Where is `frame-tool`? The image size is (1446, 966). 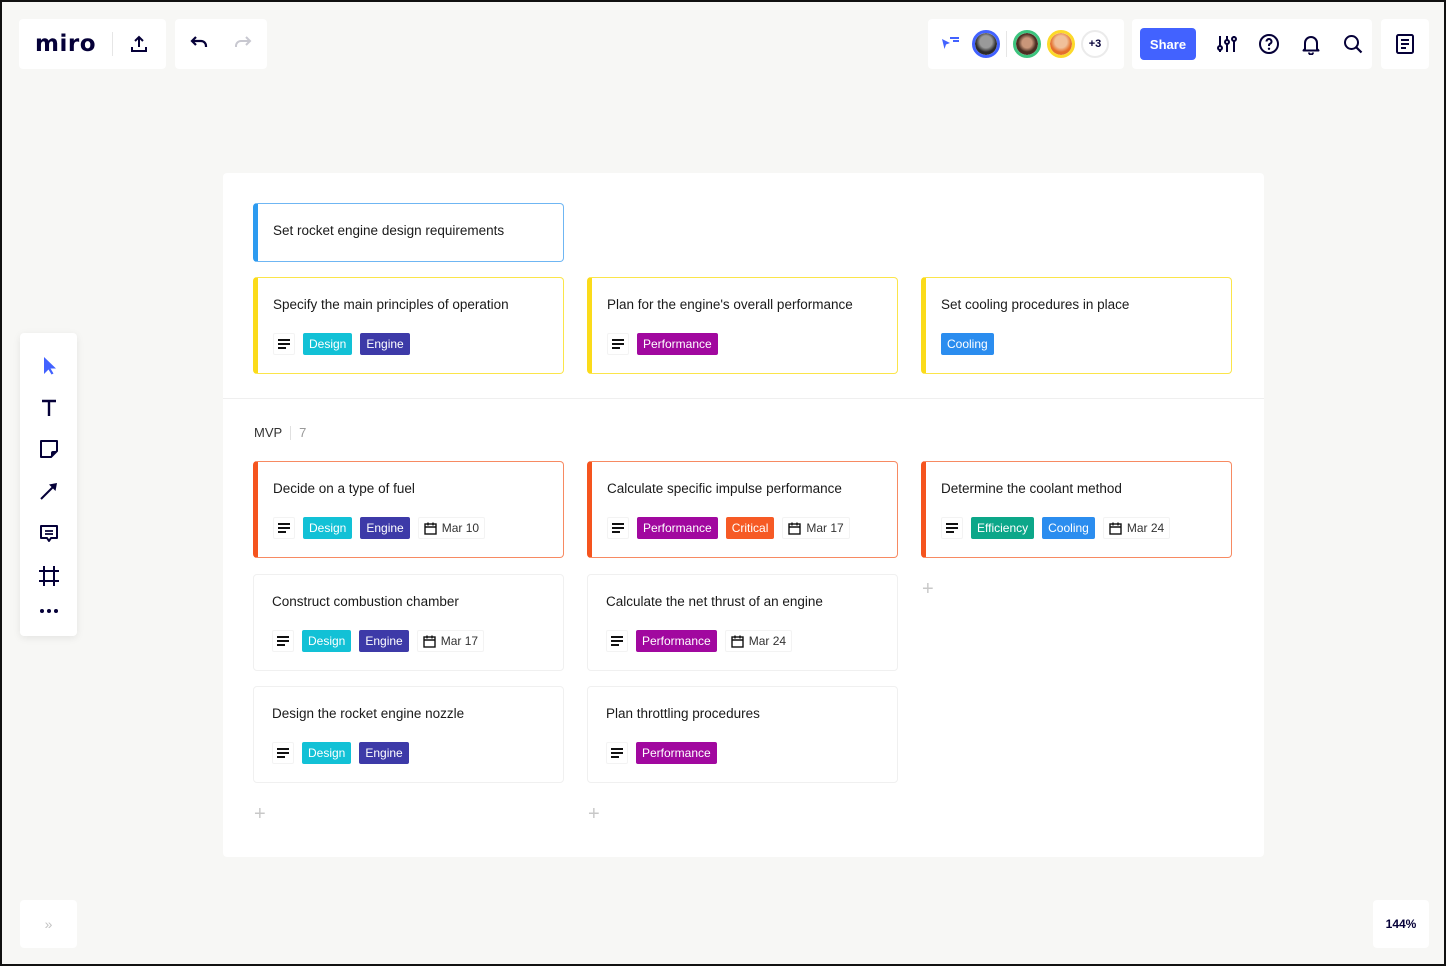 frame-tool is located at coordinates (49, 576).